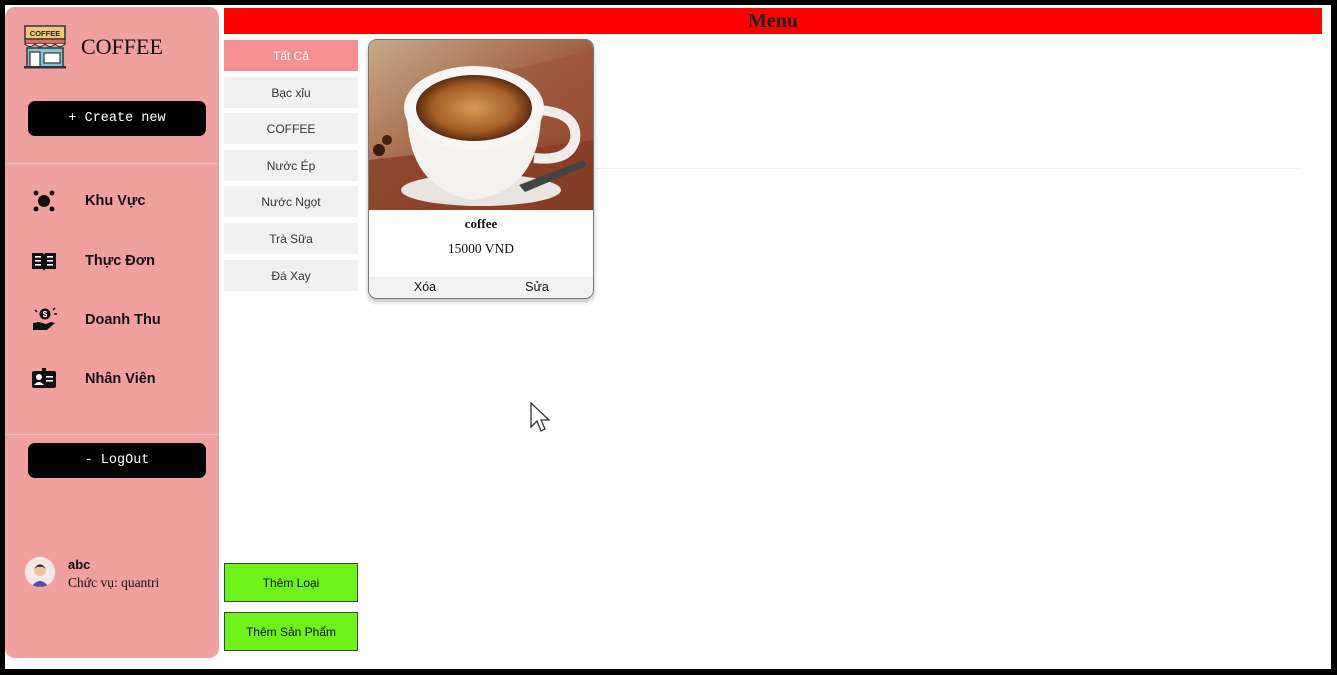 The width and height of the screenshot is (1337, 675). Describe the element at coordinates (40, 572) in the screenshot. I see `user-avatar-icon` at that location.